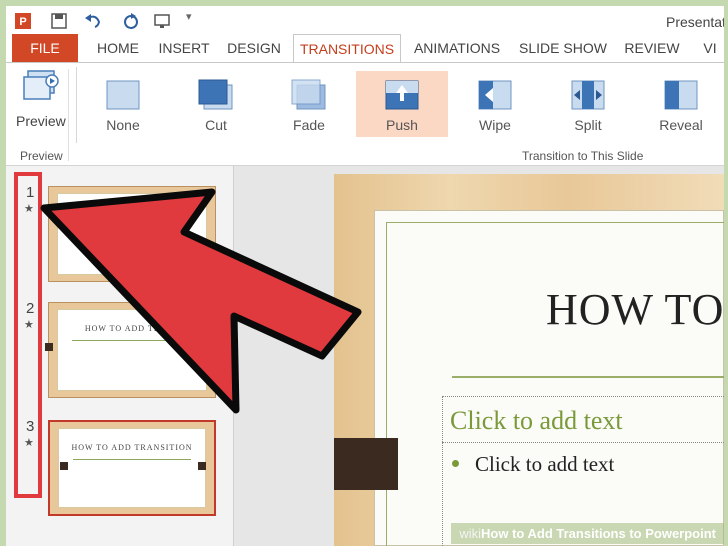 The height and width of the screenshot is (546, 728). Describe the element at coordinates (710, 48) in the screenshot. I see `tab-view: VI` at that location.